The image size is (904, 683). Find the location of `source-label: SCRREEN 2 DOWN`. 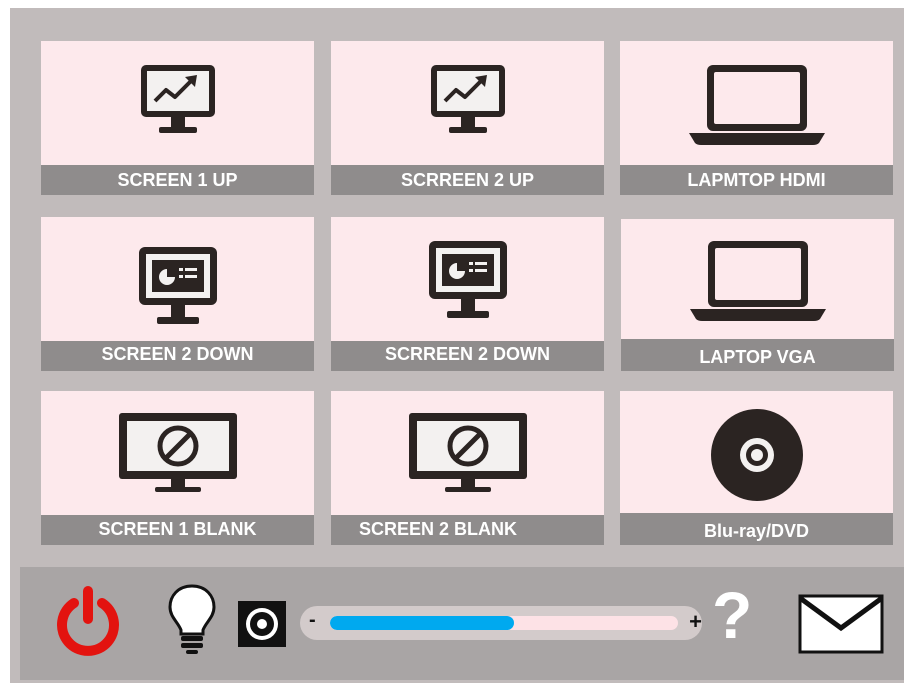

source-label: SCRREEN 2 DOWN is located at coordinates (467, 356).